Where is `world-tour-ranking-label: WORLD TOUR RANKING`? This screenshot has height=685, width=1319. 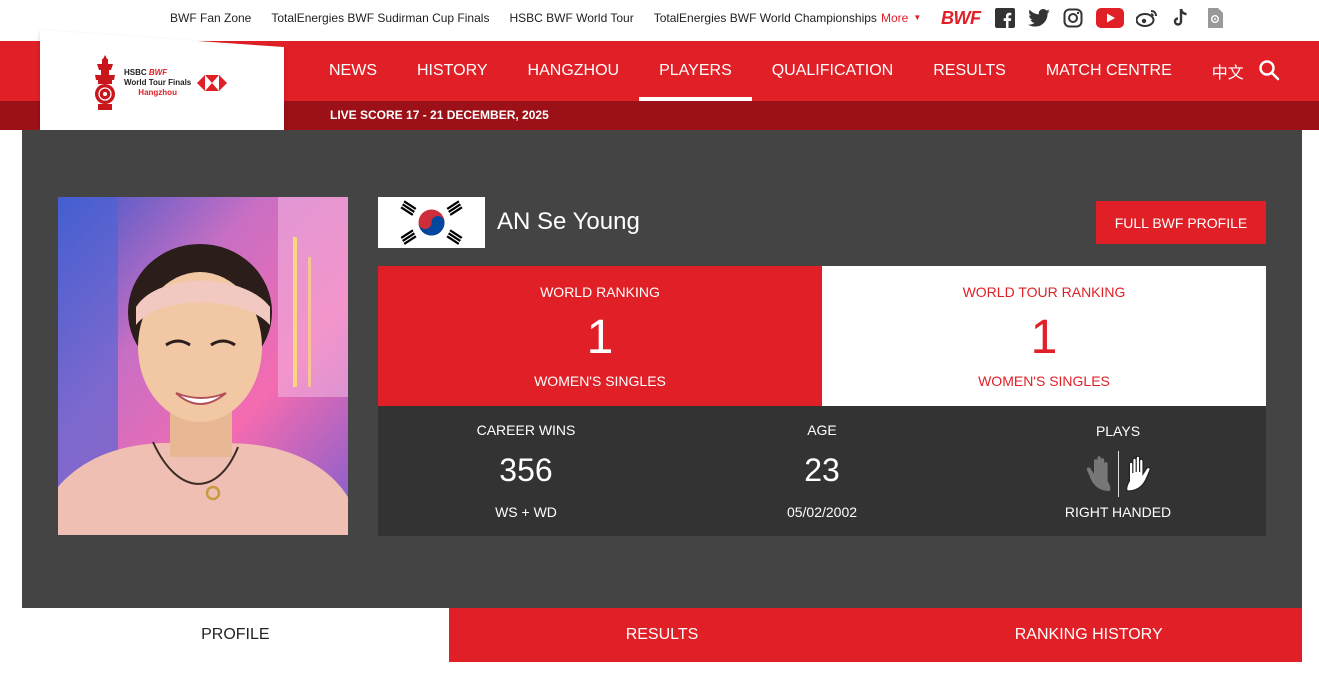
world-tour-ranking-label: WORLD TOUR RANKING is located at coordinates (1044, 292).